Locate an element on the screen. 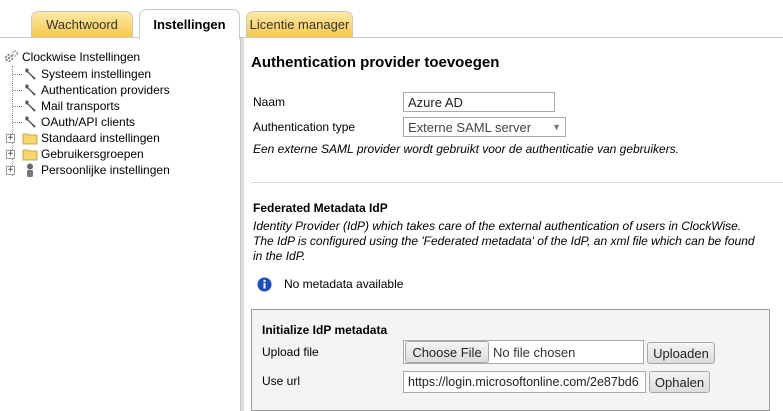 The height and width of the screenshot is (411, 783). name-input is located at coordinates (479, 102).